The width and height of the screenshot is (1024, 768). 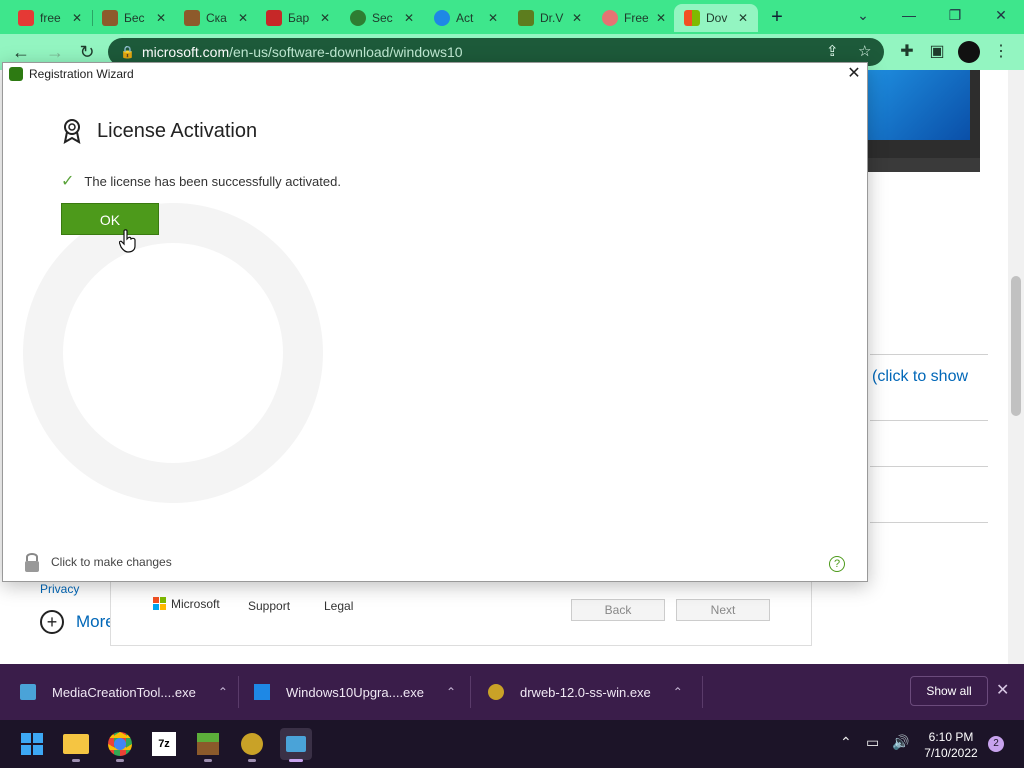 I want to click on laptop-image, so click(x=919, y=121).